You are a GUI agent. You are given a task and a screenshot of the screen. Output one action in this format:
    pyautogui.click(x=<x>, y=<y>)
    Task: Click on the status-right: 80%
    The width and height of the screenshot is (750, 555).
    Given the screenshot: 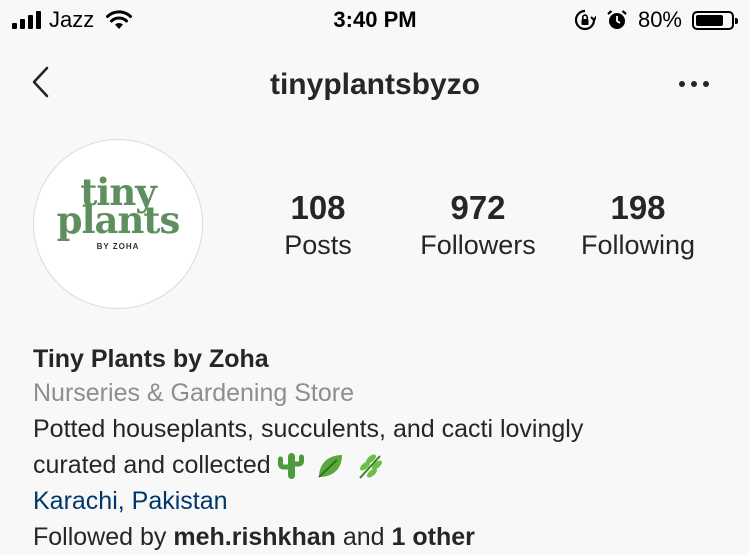 What is the action you would take?
    pyautogui.click(x=656, y=20)
    